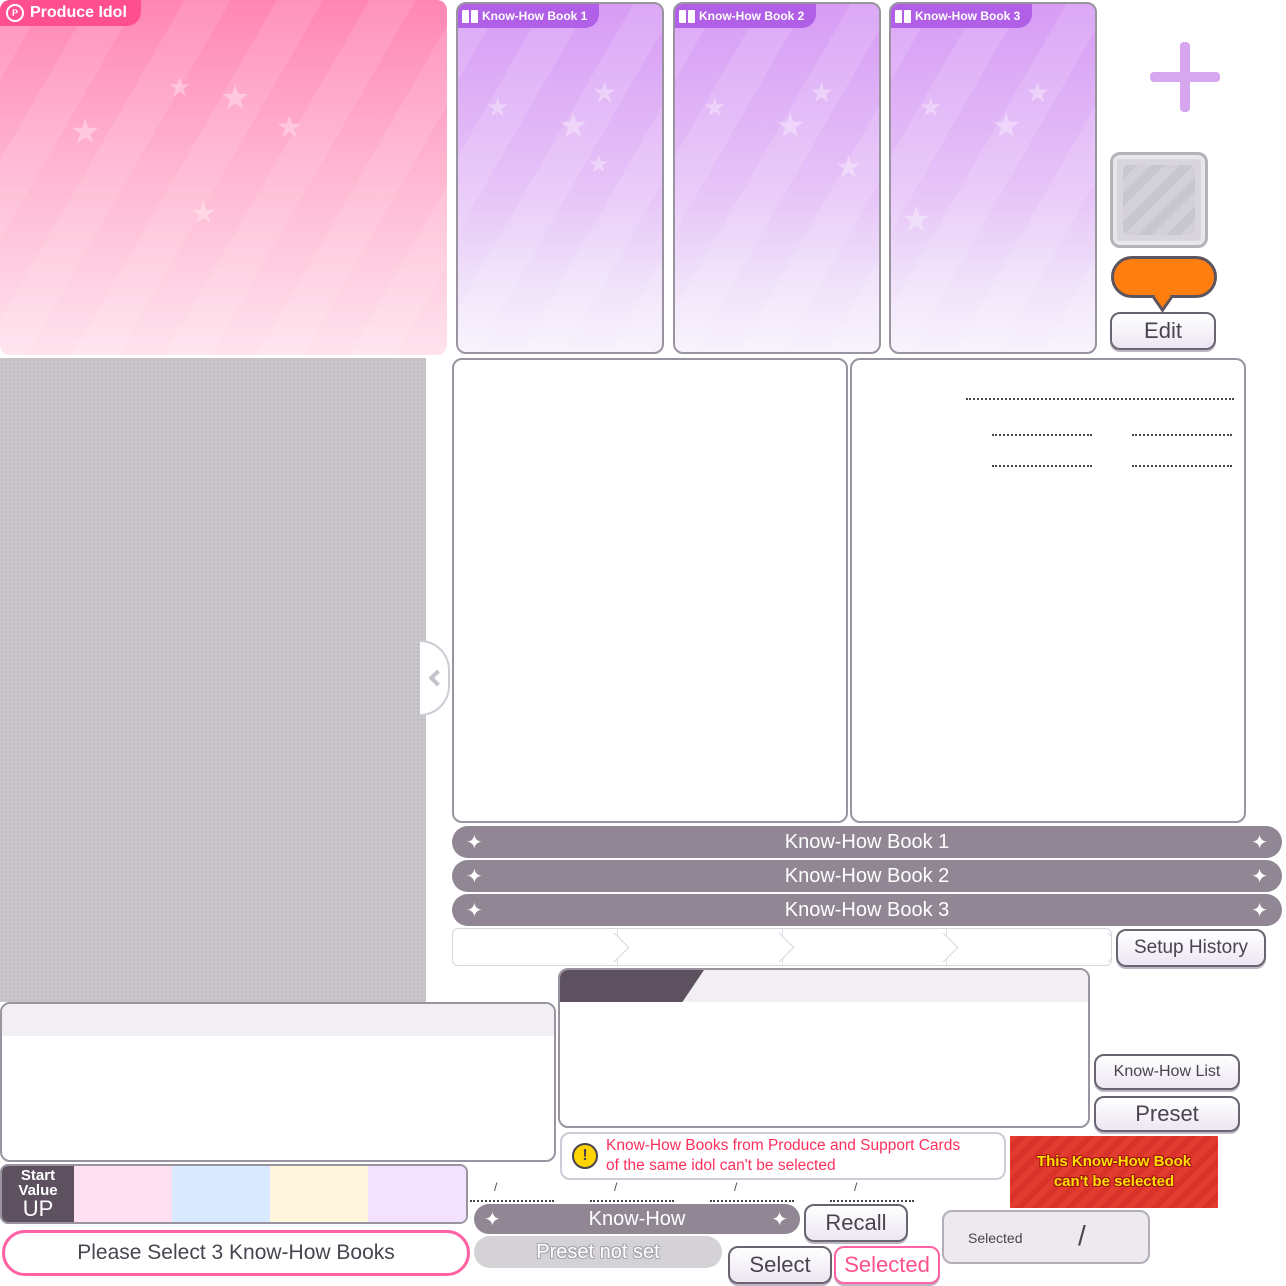 This screenshot has height=1286, width=1286. What do you see at coordinates (1163, 331) in the screenshot?
I see `edit-button: Edit` at bounding box center [1163, 331].